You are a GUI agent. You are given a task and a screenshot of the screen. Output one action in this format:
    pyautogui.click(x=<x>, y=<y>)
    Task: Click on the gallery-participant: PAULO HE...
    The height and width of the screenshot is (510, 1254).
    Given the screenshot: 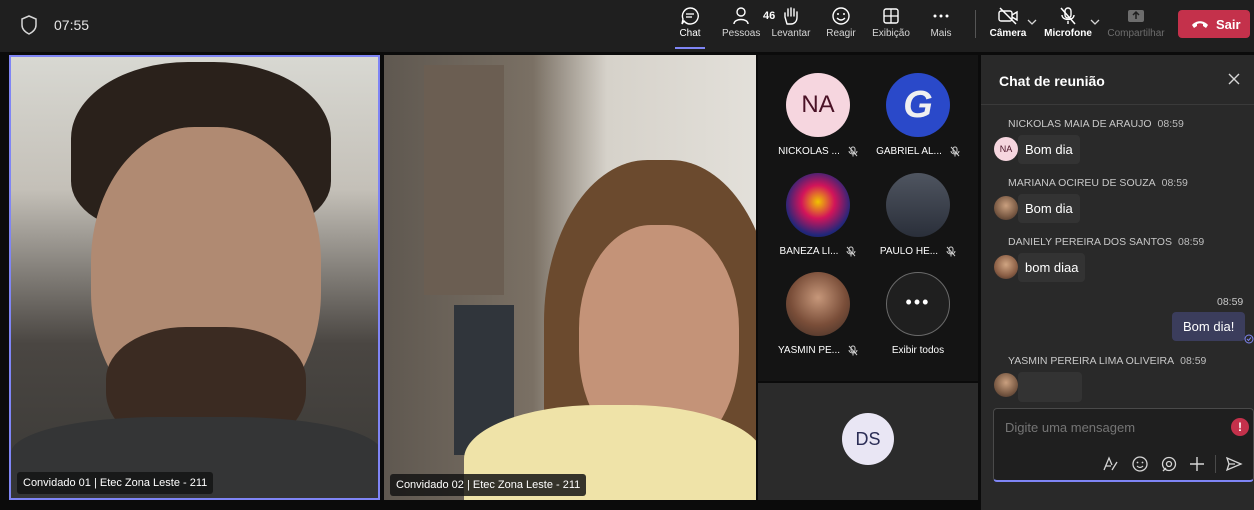 What is the action you would take?
    pyautogui.click(x=918, y=215)
    